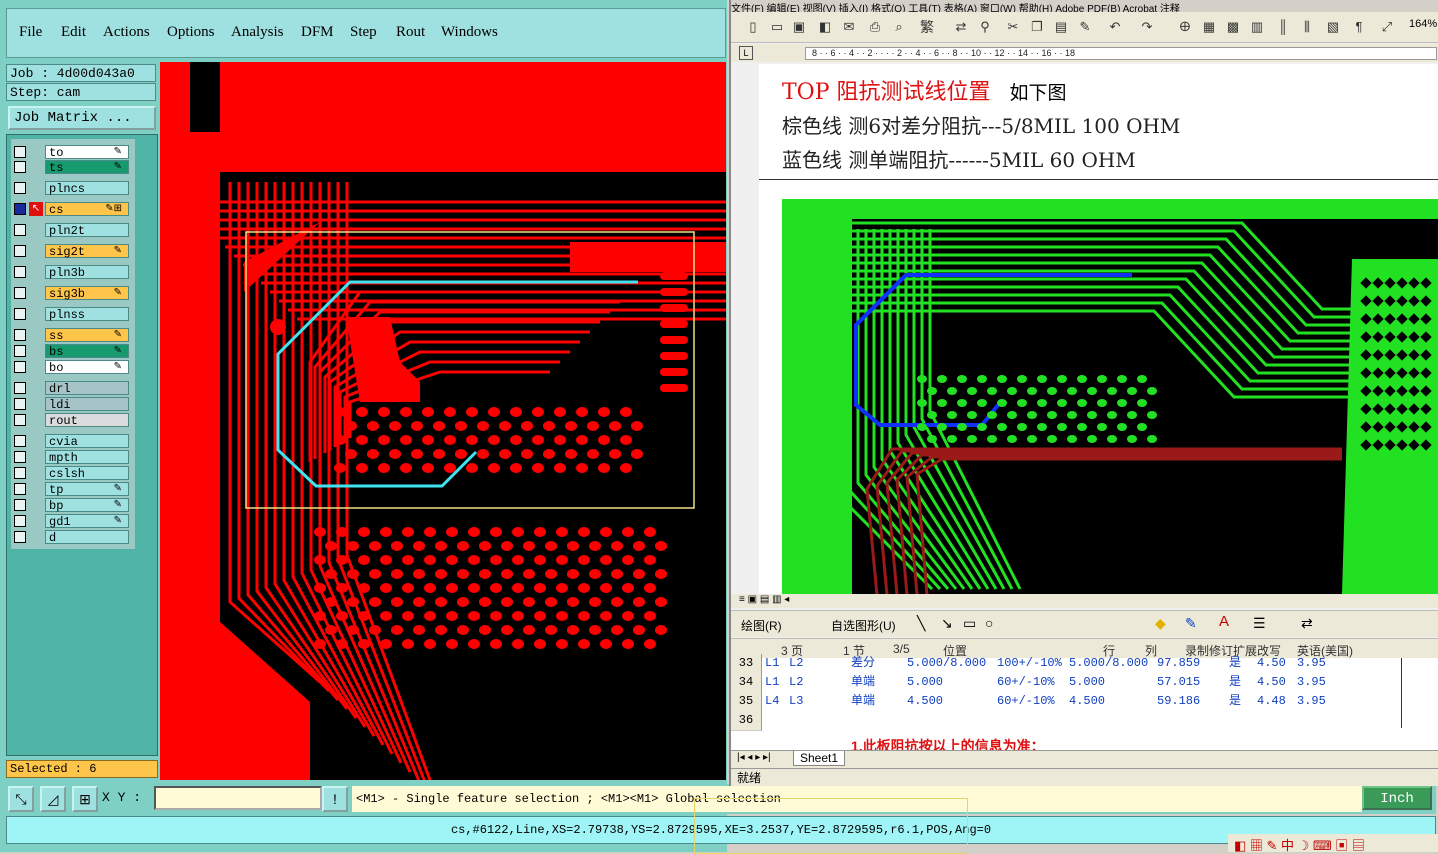 The height and width of the screenshot is (854, 1438). What do you see at coordinates (1307, 27) in the screenshot?
I see `drawing-icon: ⫼` at bounding box center [1307, 27].